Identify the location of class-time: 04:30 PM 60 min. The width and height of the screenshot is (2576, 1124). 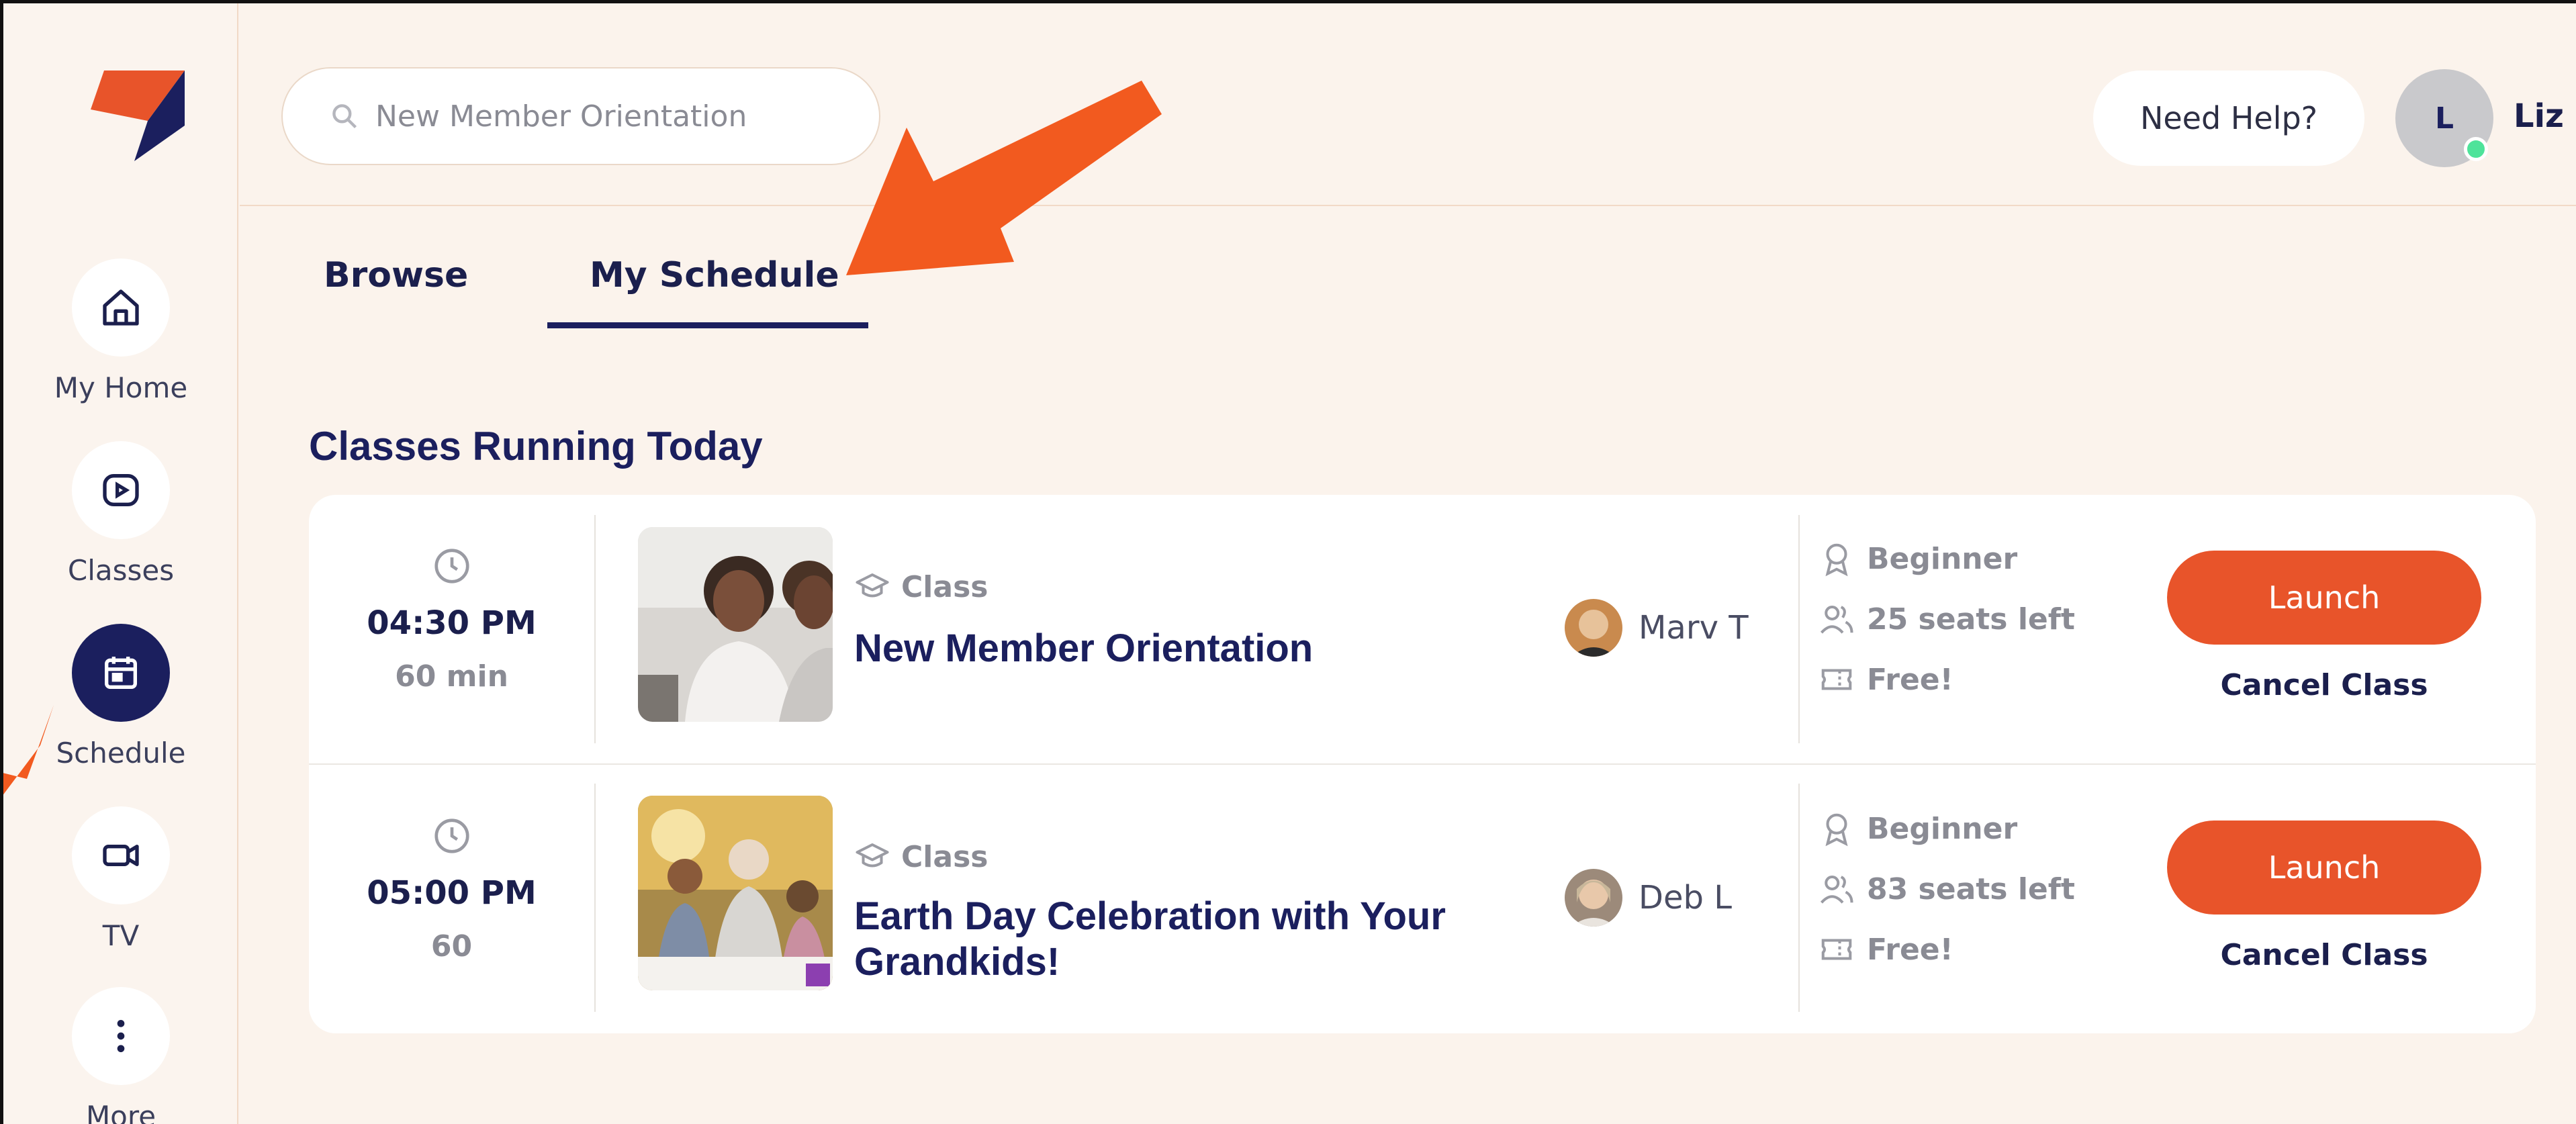
(451, 619).